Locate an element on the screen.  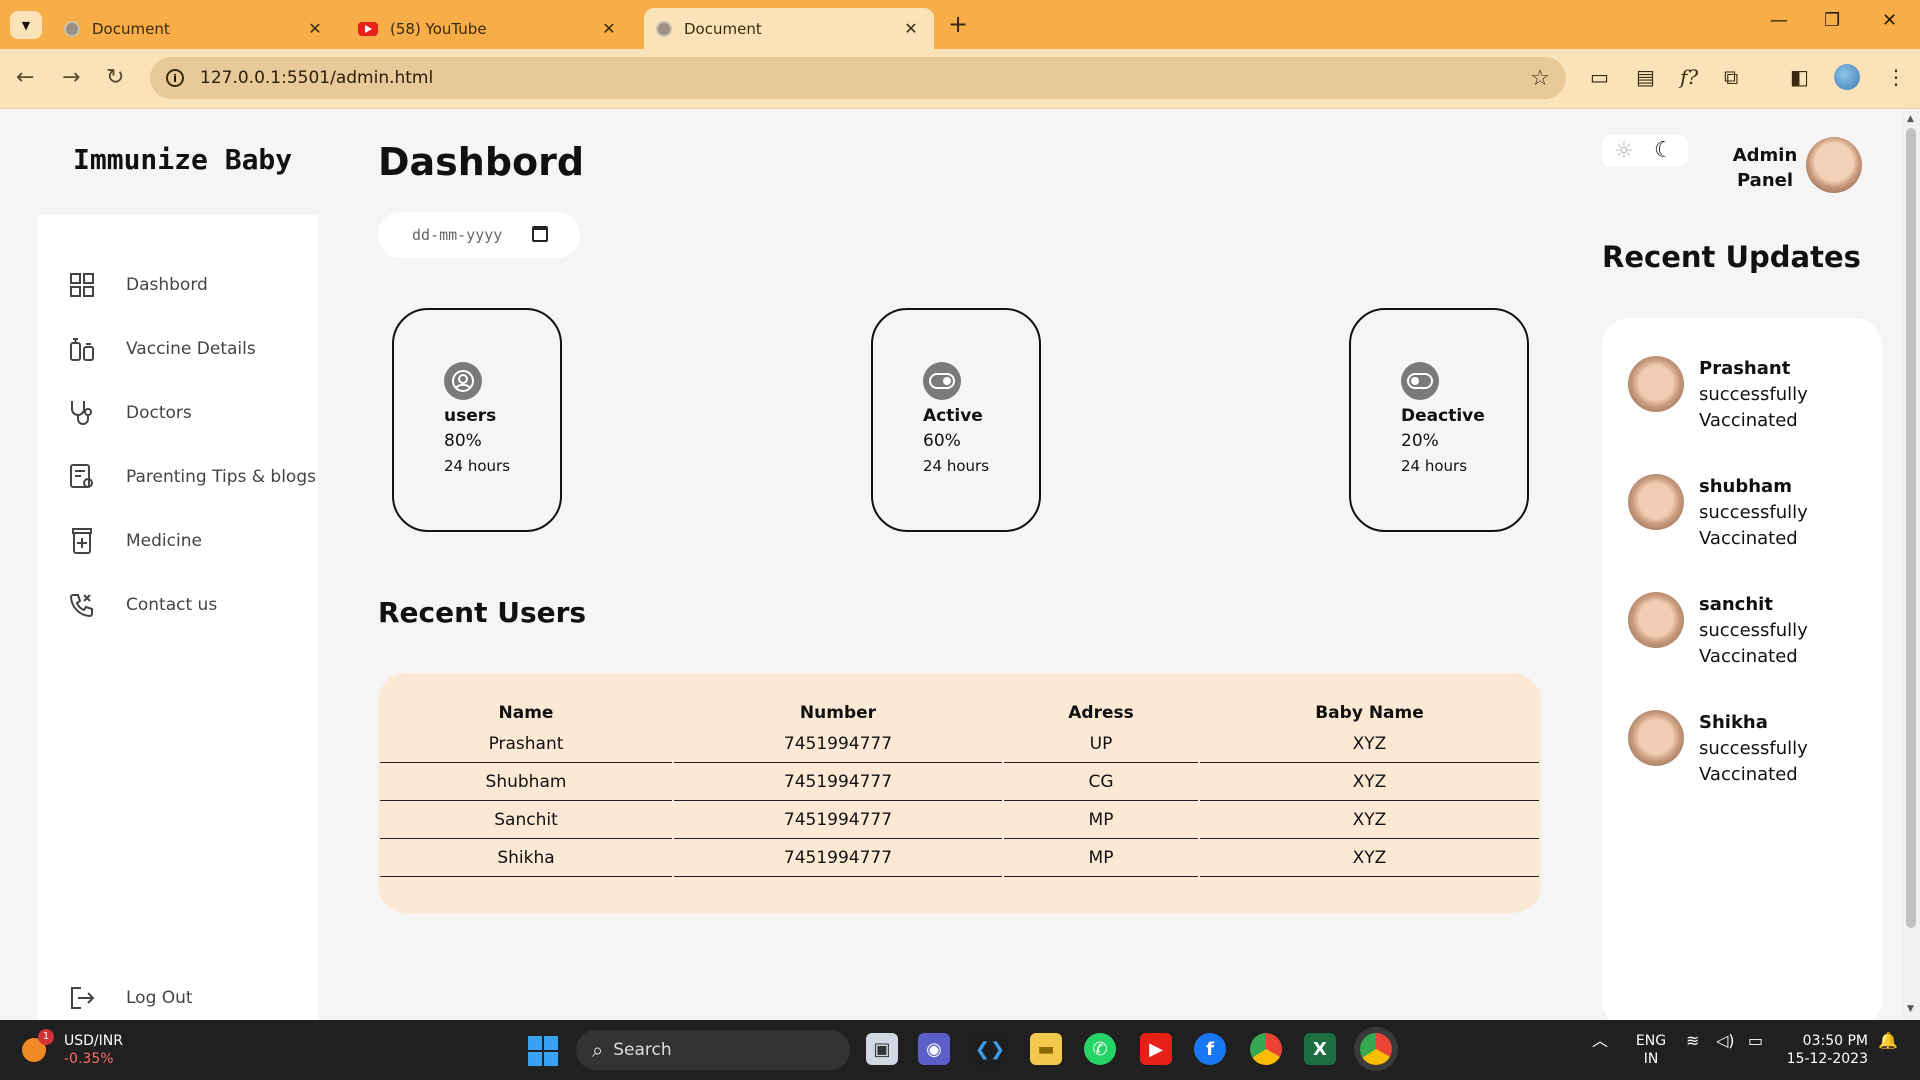
notification-badge: 1 is located at coordinates (46, 1037).